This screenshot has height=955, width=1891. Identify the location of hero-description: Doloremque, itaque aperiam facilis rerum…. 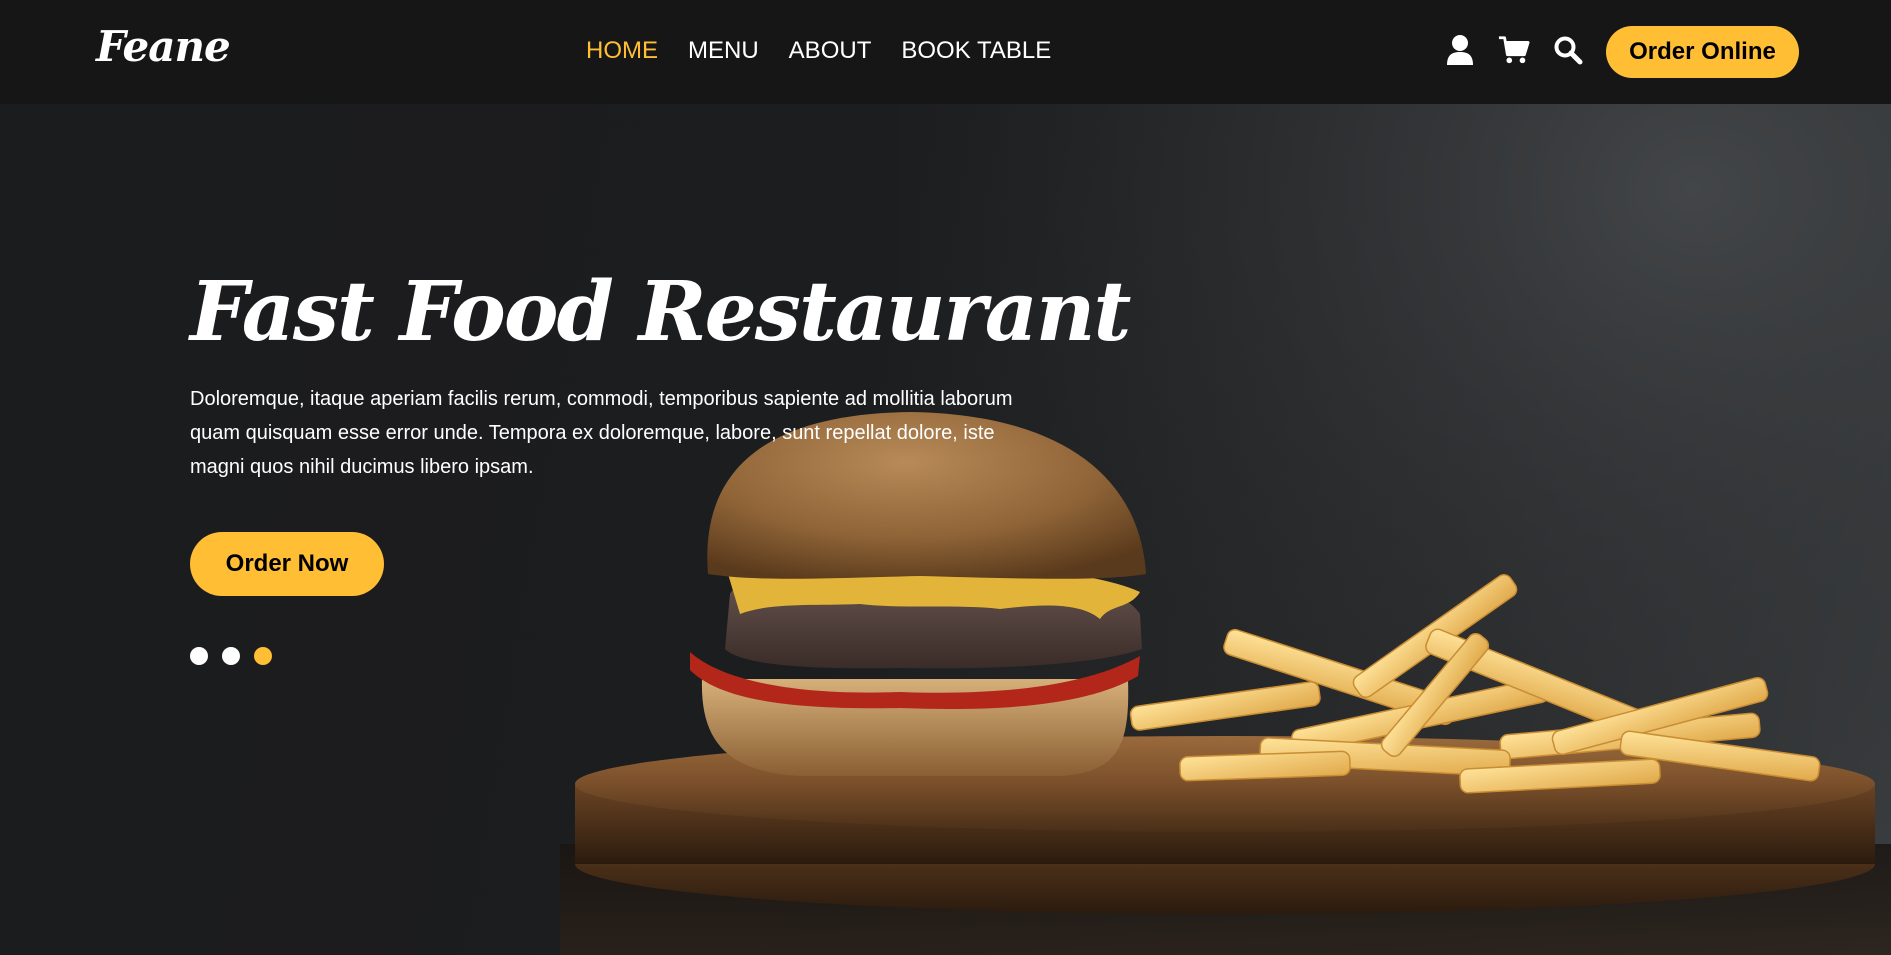
(601, 433).